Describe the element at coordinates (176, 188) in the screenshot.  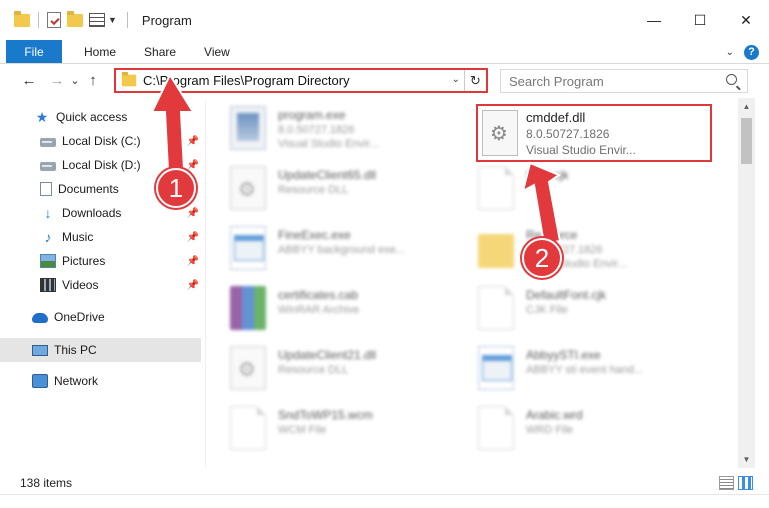
I see `step-1-badge: 1` at that location.